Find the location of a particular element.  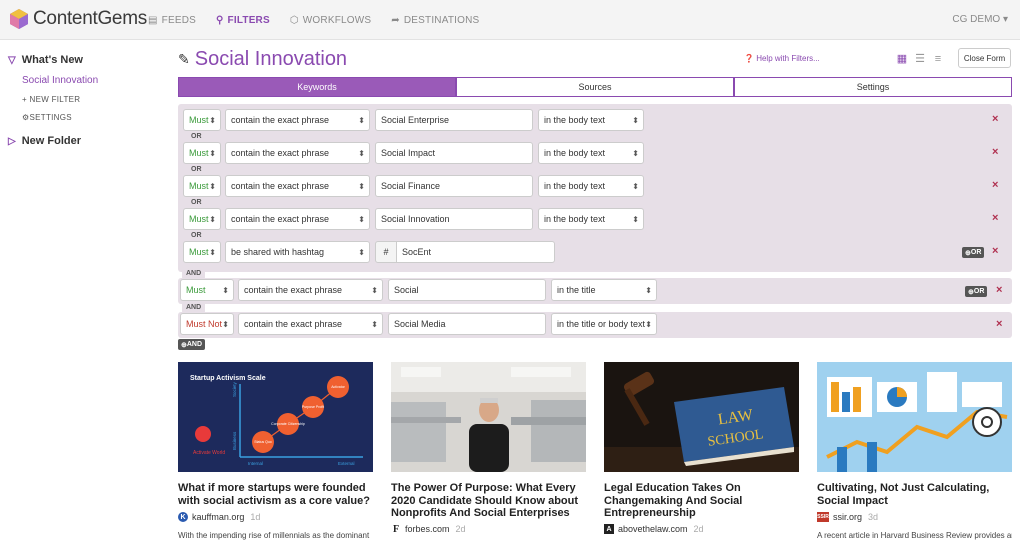

phrase-input: Social Finance is located at coordinates (454, 186).